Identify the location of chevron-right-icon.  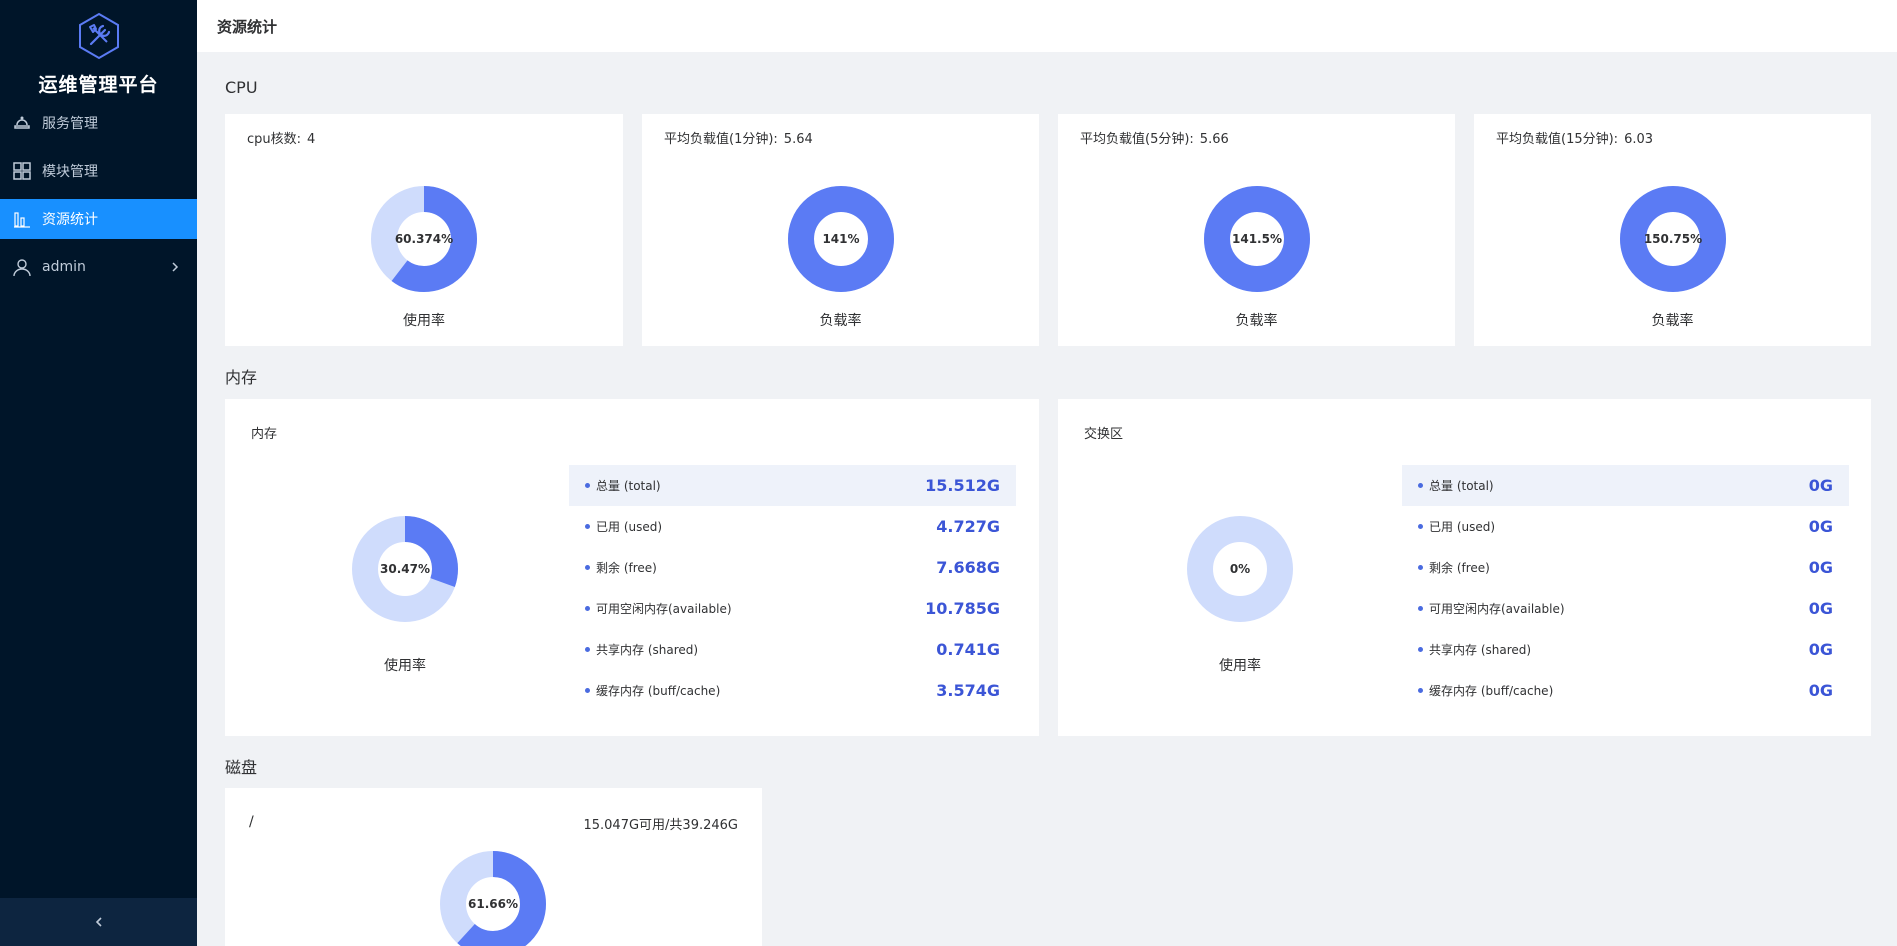
(175, 267).